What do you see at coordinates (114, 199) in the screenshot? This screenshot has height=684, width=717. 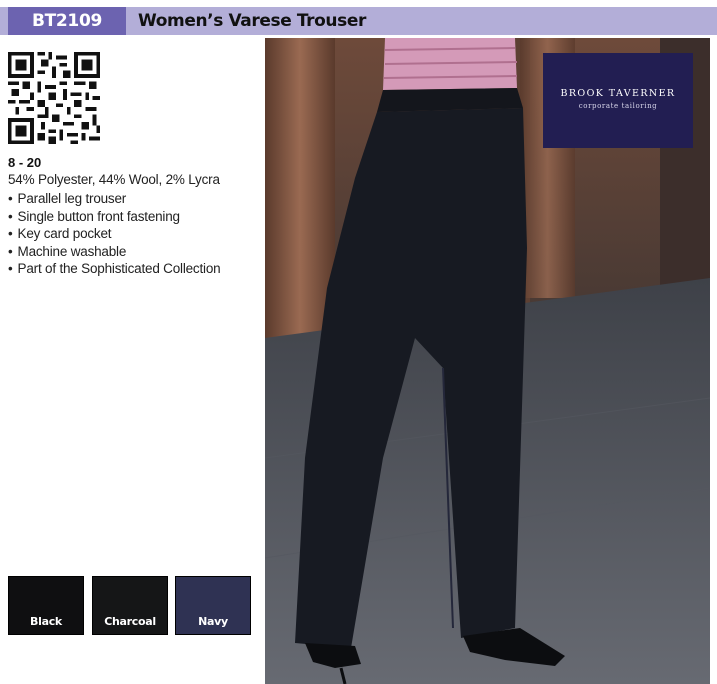 I see `feature-item: Parallel leg trouser` at bounding box center [114, 199].